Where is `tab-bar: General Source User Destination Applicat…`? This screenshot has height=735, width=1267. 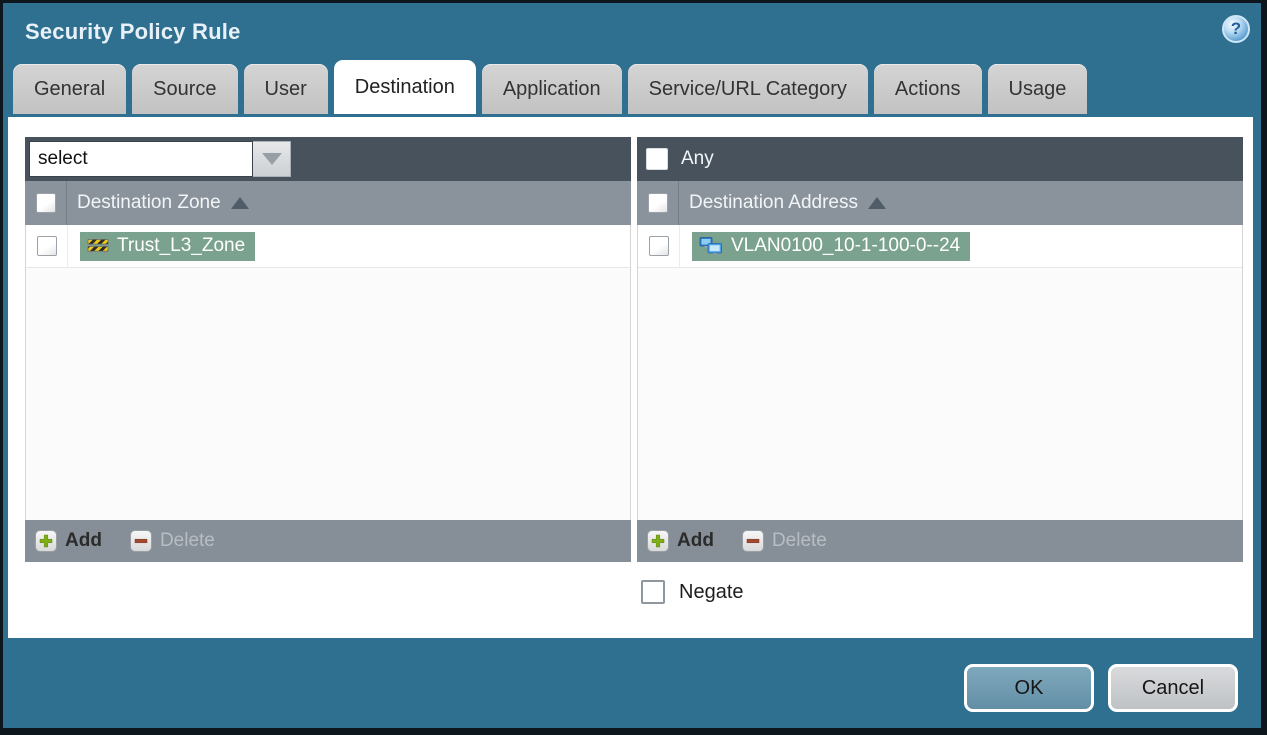 tab-bar: General Source User Destination Applicat… is located at coordinates (632, 87).